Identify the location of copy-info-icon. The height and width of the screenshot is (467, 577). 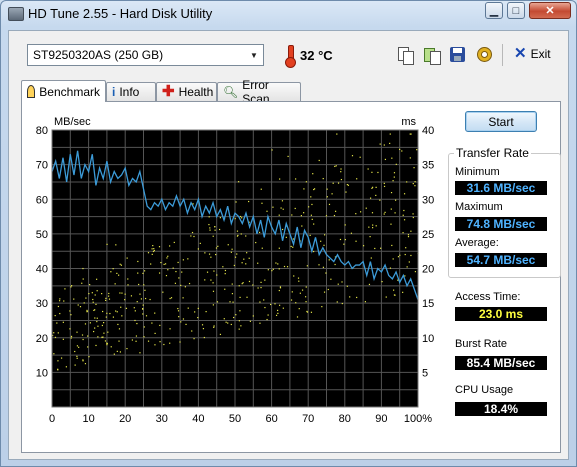
(432, 55).